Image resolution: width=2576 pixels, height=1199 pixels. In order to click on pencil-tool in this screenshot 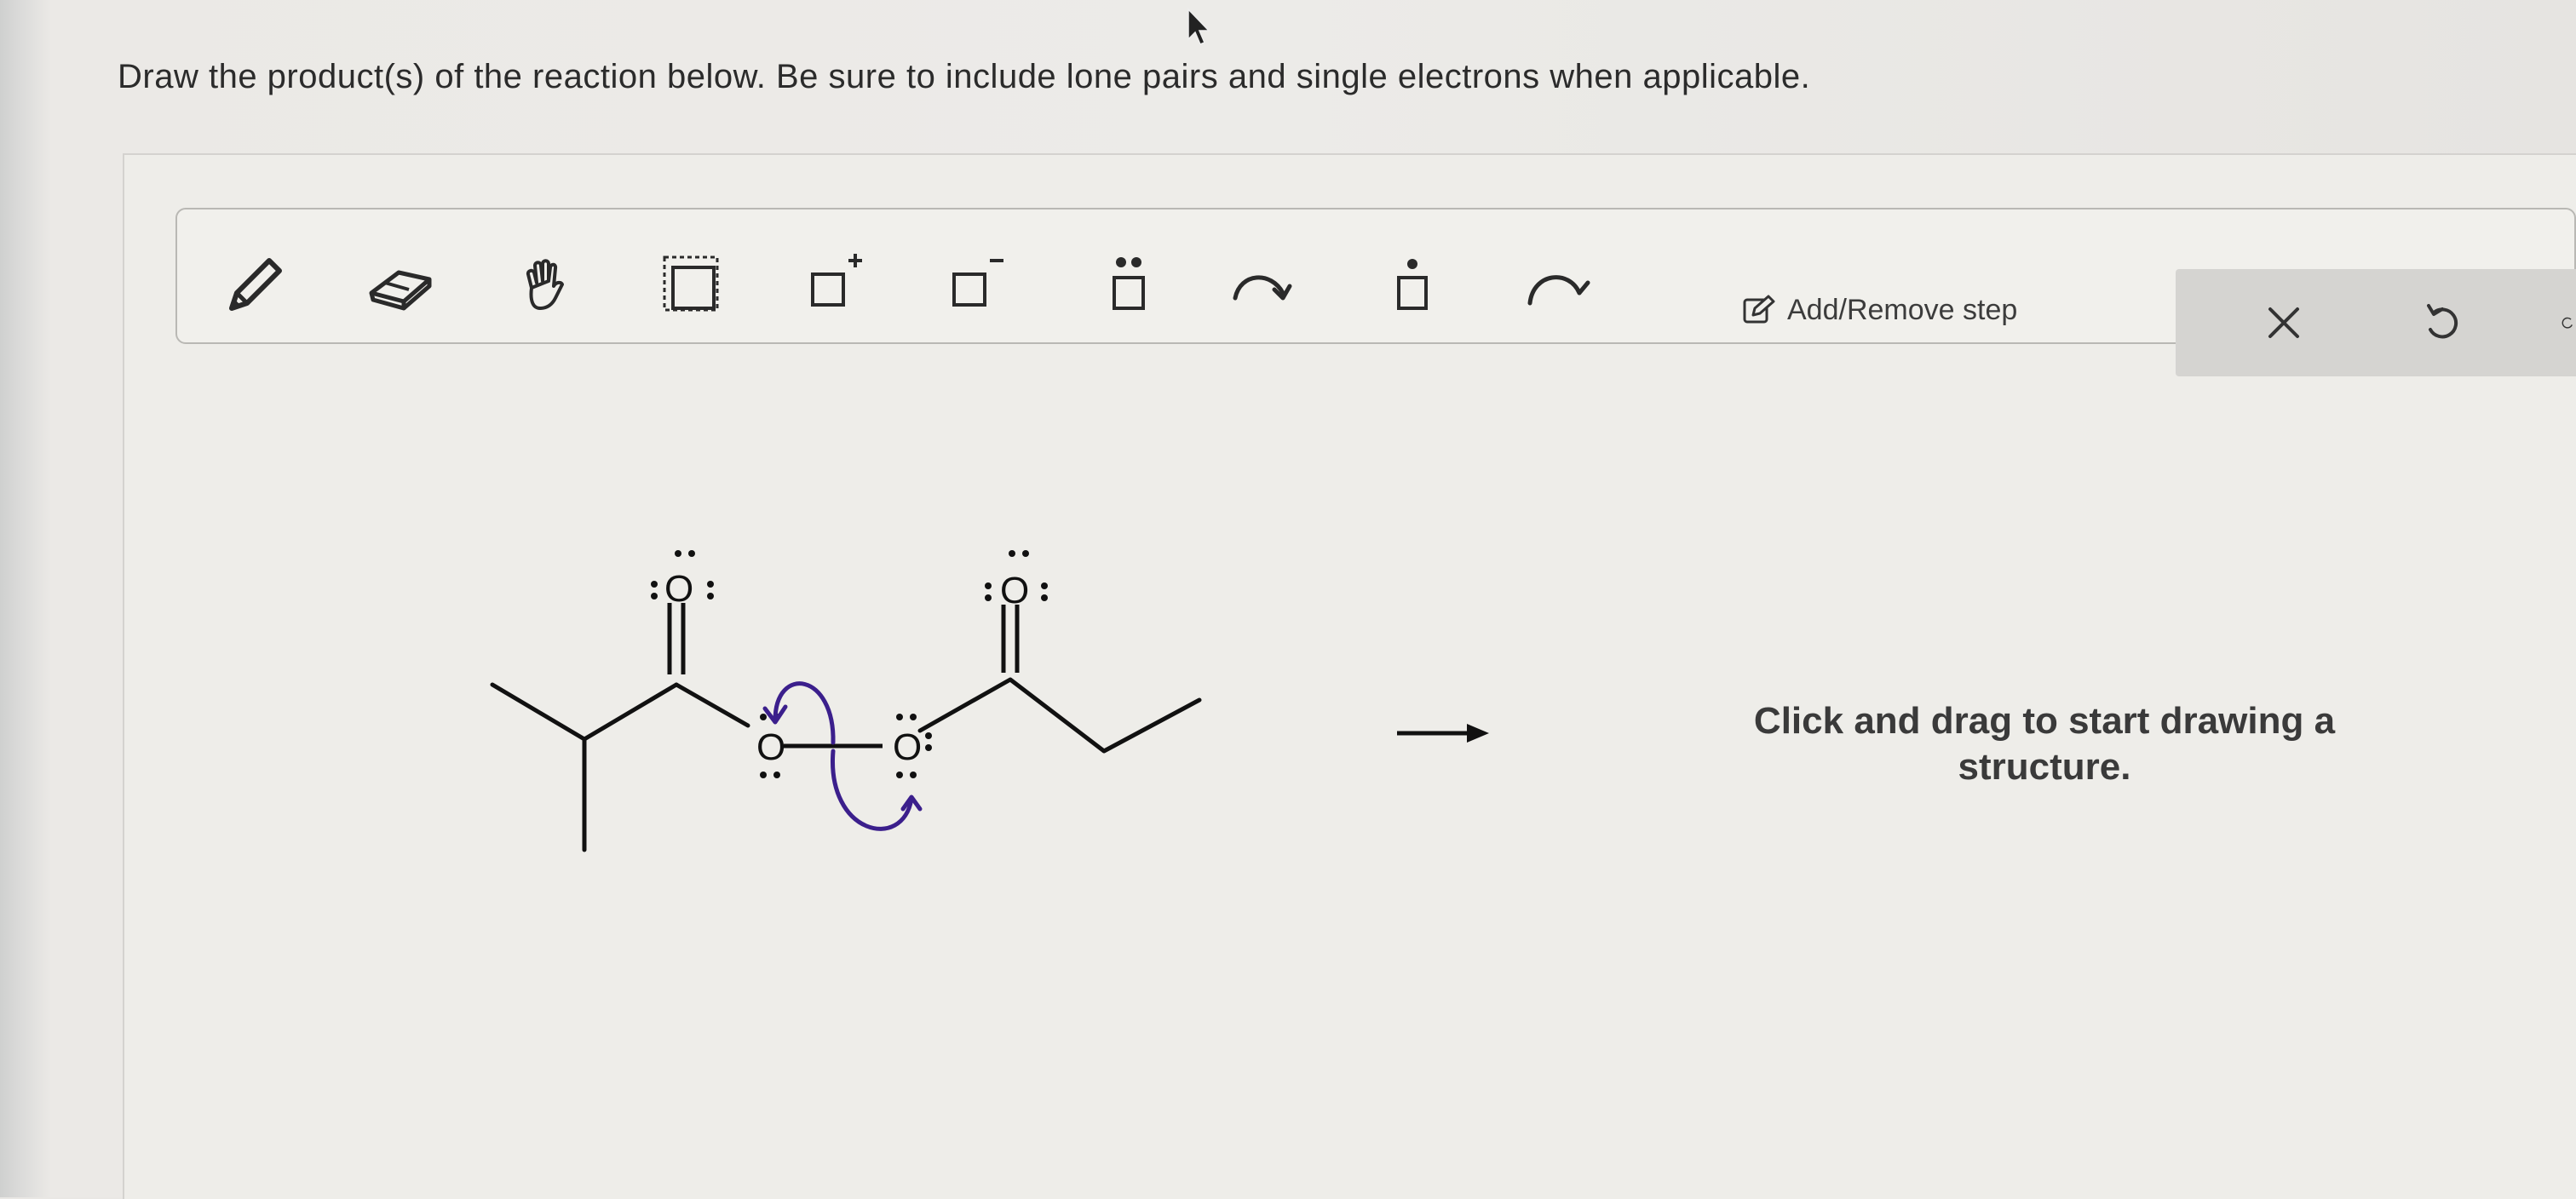, I will do `click(256, 284)`.